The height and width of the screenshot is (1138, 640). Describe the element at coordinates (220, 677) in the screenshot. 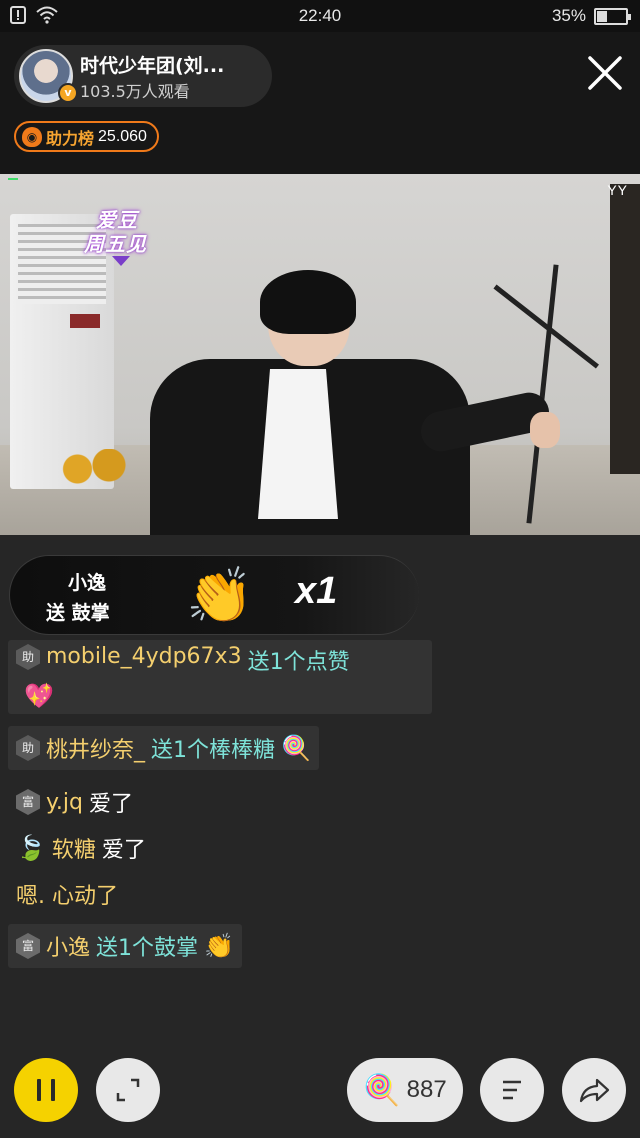

I see `chat-message: 助 mobile_4ydp67x3 送1个点赞 💖` at that location.